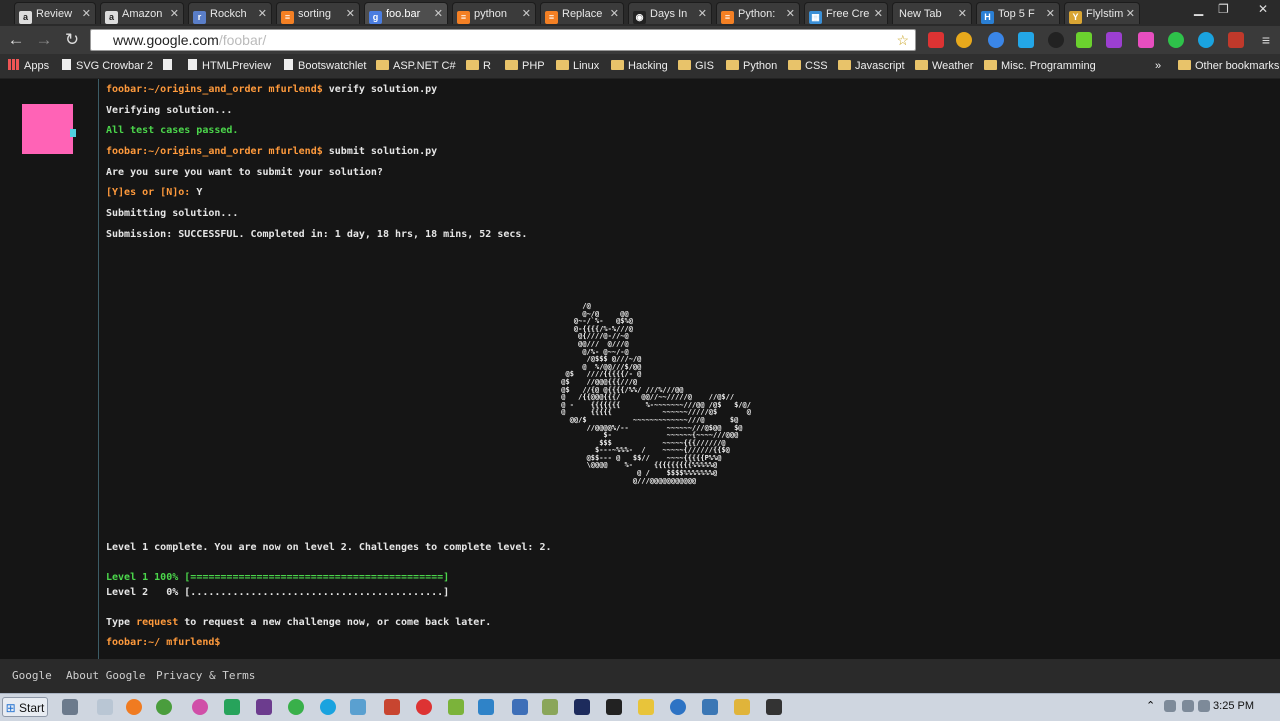  I want to click on tab-amazon: a Amazon ✕, so click(142, 13).